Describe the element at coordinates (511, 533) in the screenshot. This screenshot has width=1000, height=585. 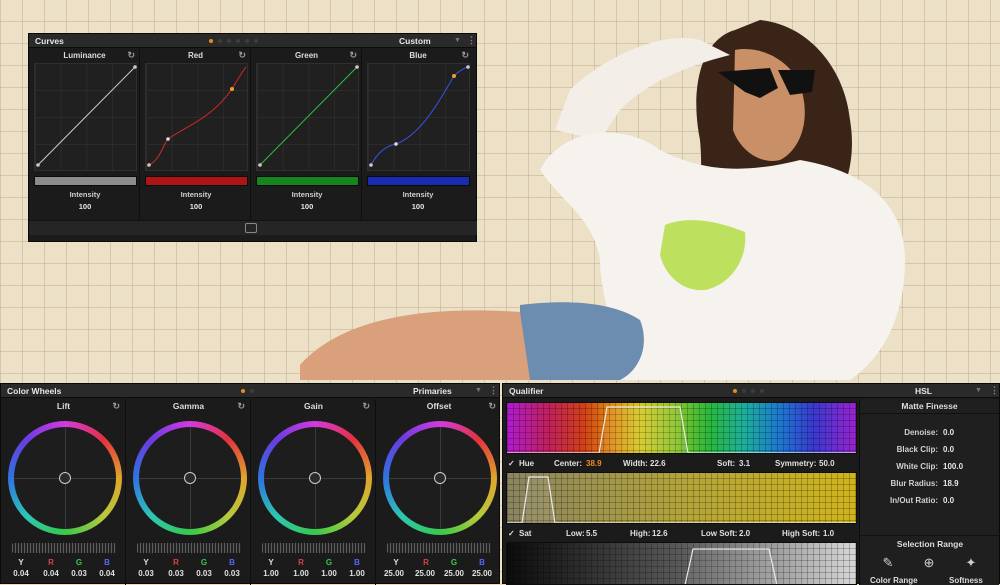
I see `sat-checkbox: ✓` at that location.